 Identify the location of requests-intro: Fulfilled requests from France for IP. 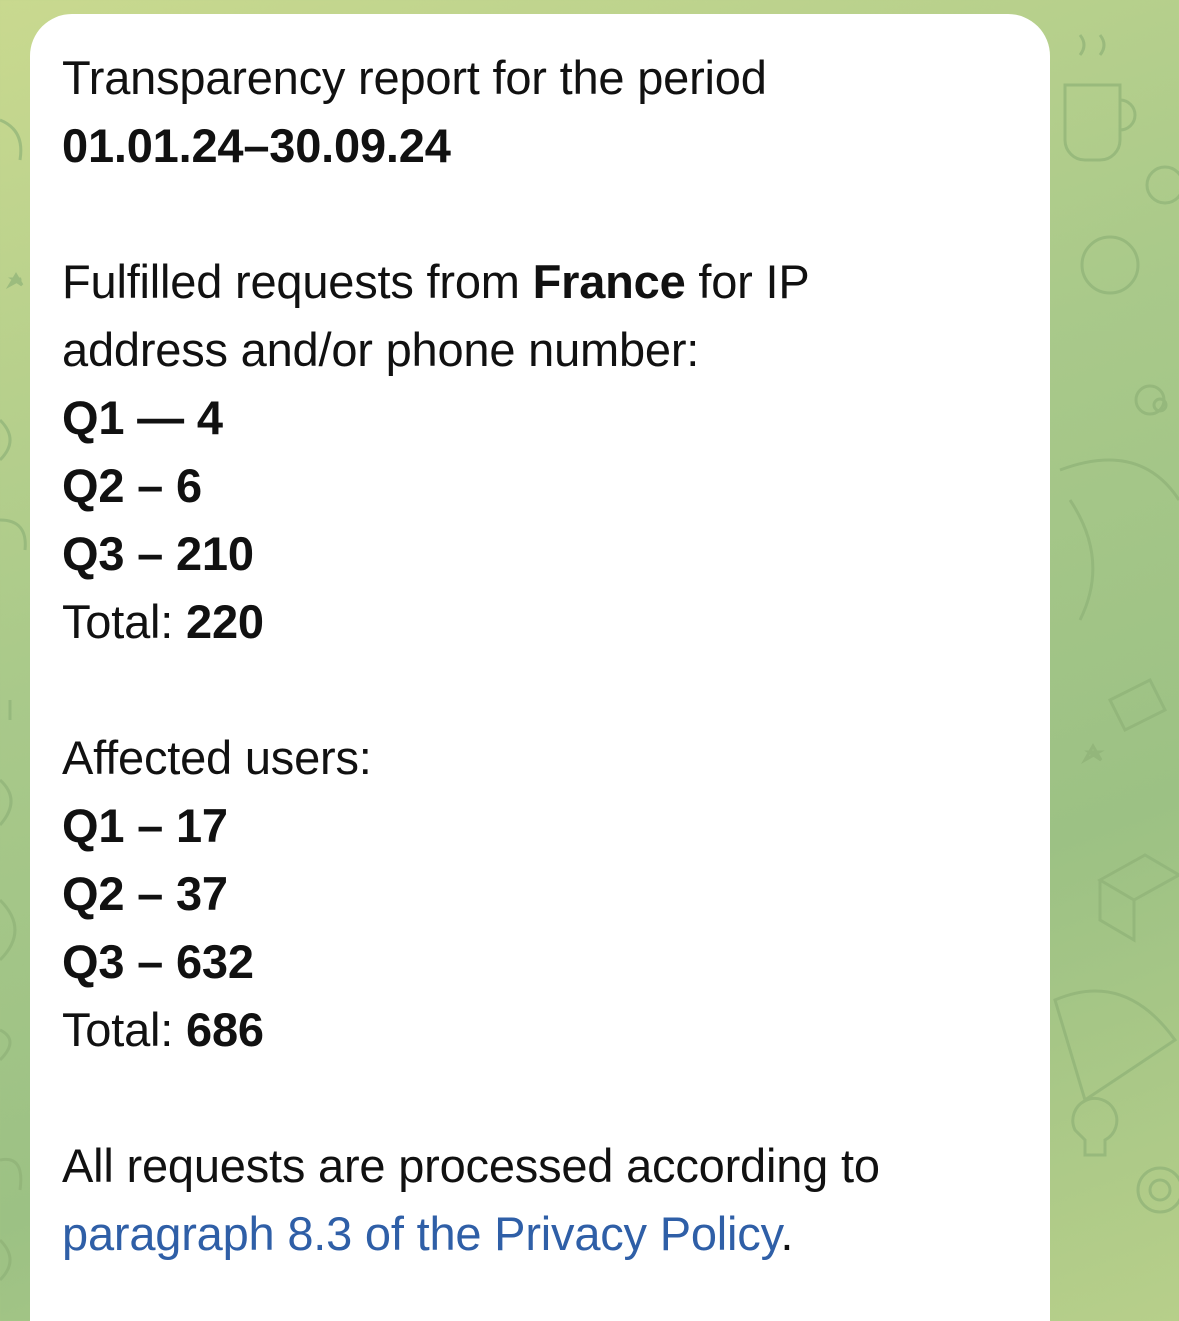
(436, 281).